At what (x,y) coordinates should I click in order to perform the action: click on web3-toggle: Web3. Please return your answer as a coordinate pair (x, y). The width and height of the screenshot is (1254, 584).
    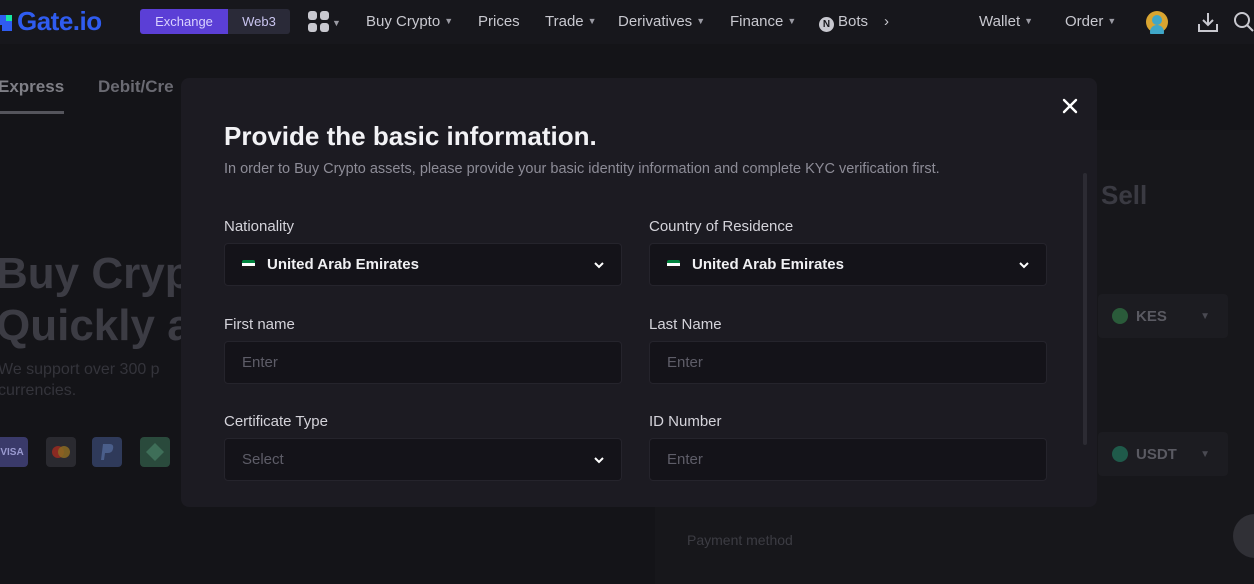
    Looking at the image, I should click on (259, 21).